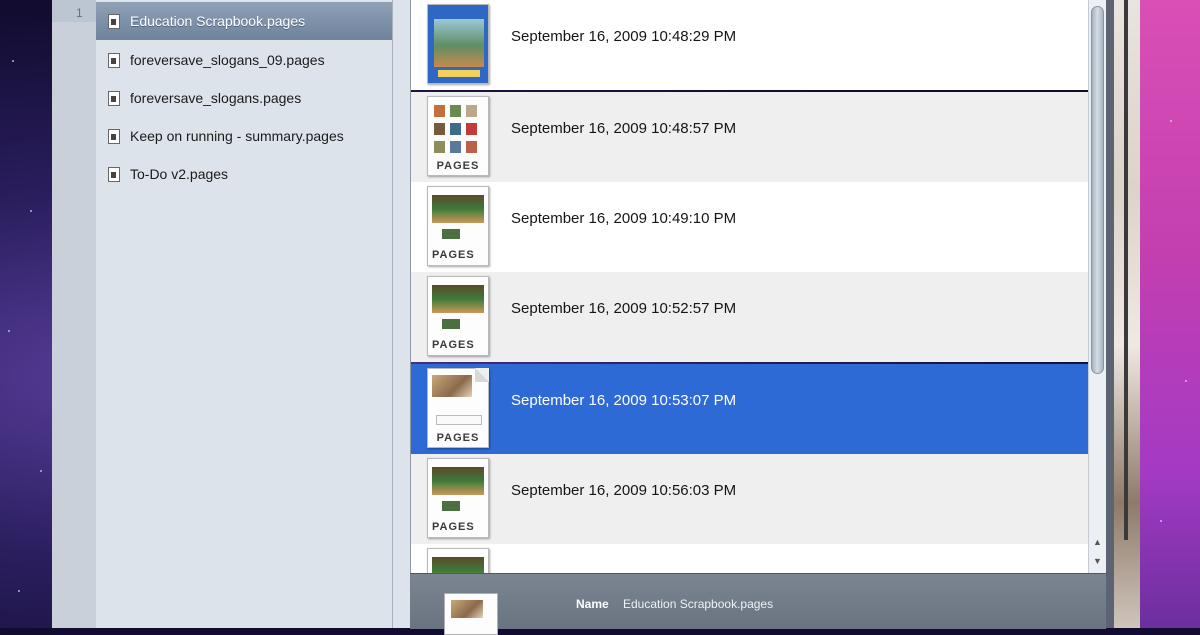  I want to click on version-row: PAGES September 16, 2009 10:48:57 PM, so click(750, 137).